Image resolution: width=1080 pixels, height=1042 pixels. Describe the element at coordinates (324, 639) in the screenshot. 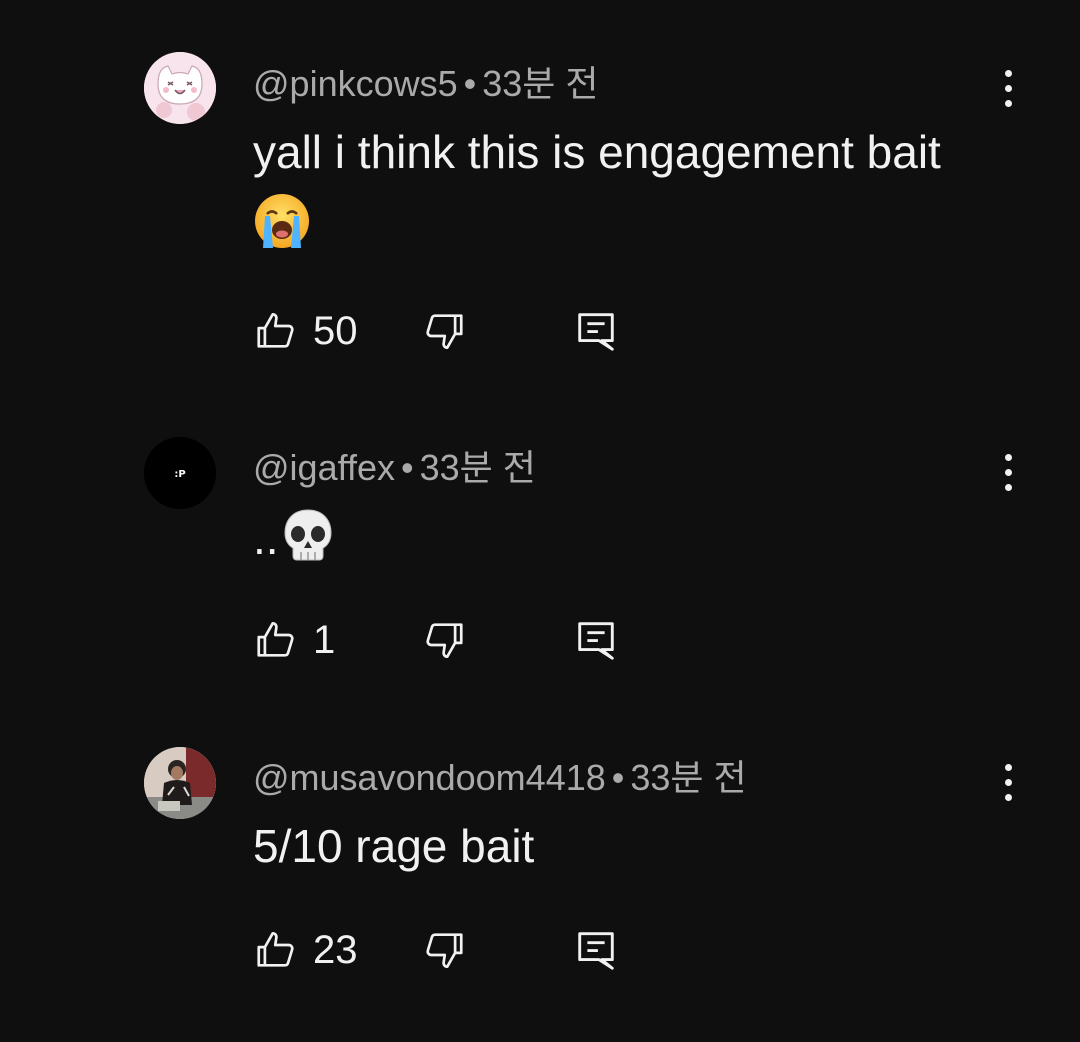

I see `like-count: 1` at that location.